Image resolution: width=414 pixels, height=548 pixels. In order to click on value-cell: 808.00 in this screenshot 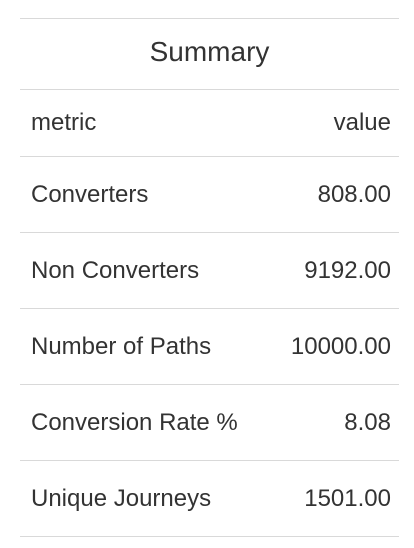, I will do `click(354, 194)`.